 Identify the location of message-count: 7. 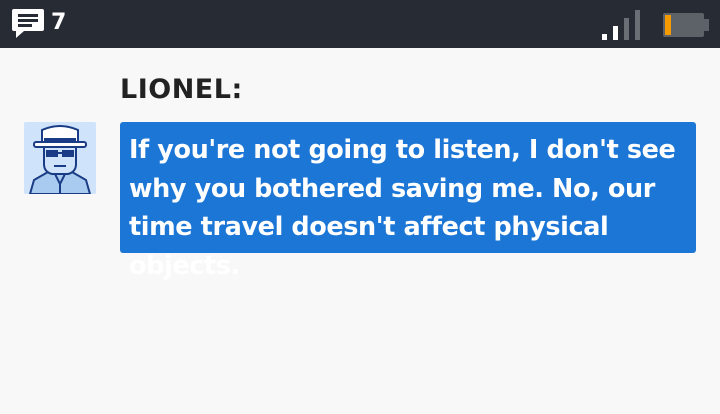
(59, 22).